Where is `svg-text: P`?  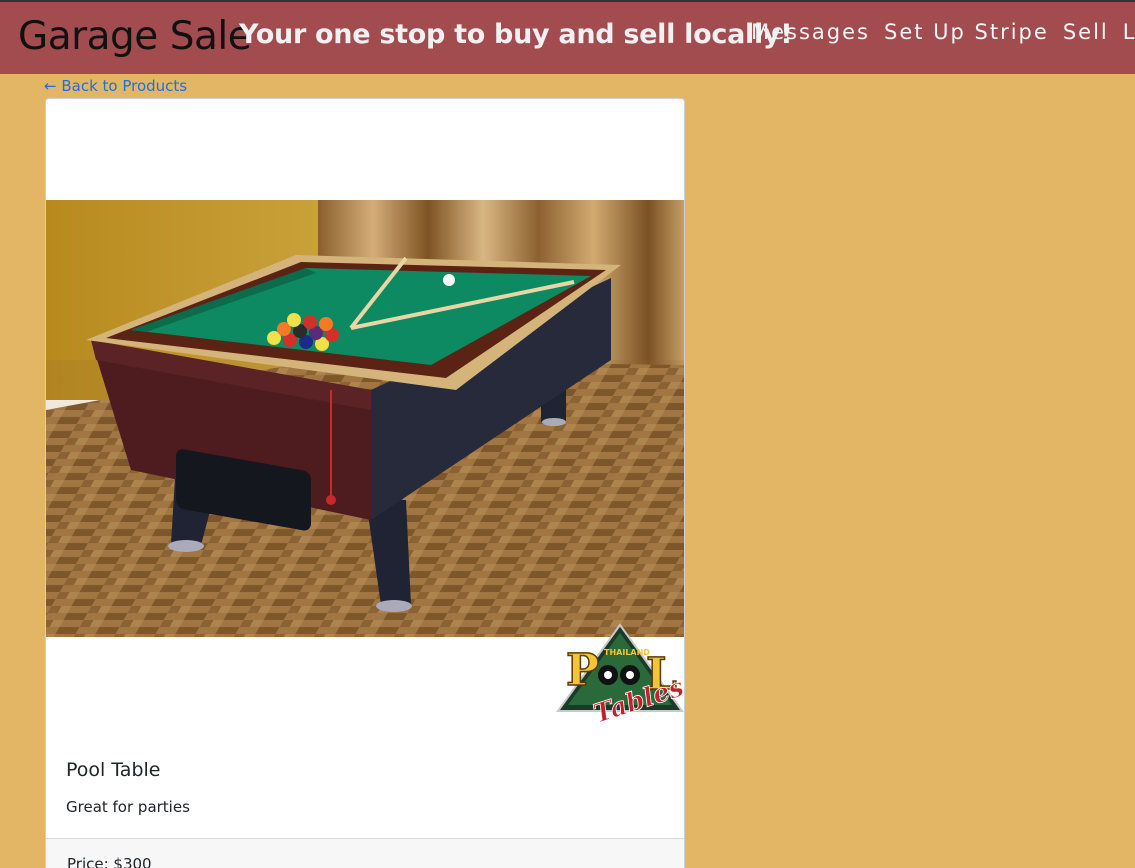 svg-text: P is located at coordinates (582, 670).